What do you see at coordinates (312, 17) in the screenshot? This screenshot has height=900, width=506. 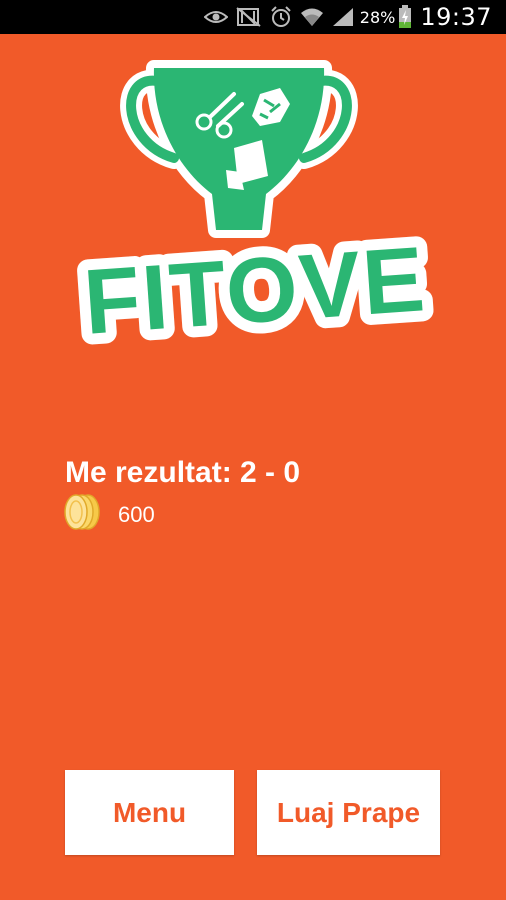 I see `wifi-icon` at bounding box center [312, 17].